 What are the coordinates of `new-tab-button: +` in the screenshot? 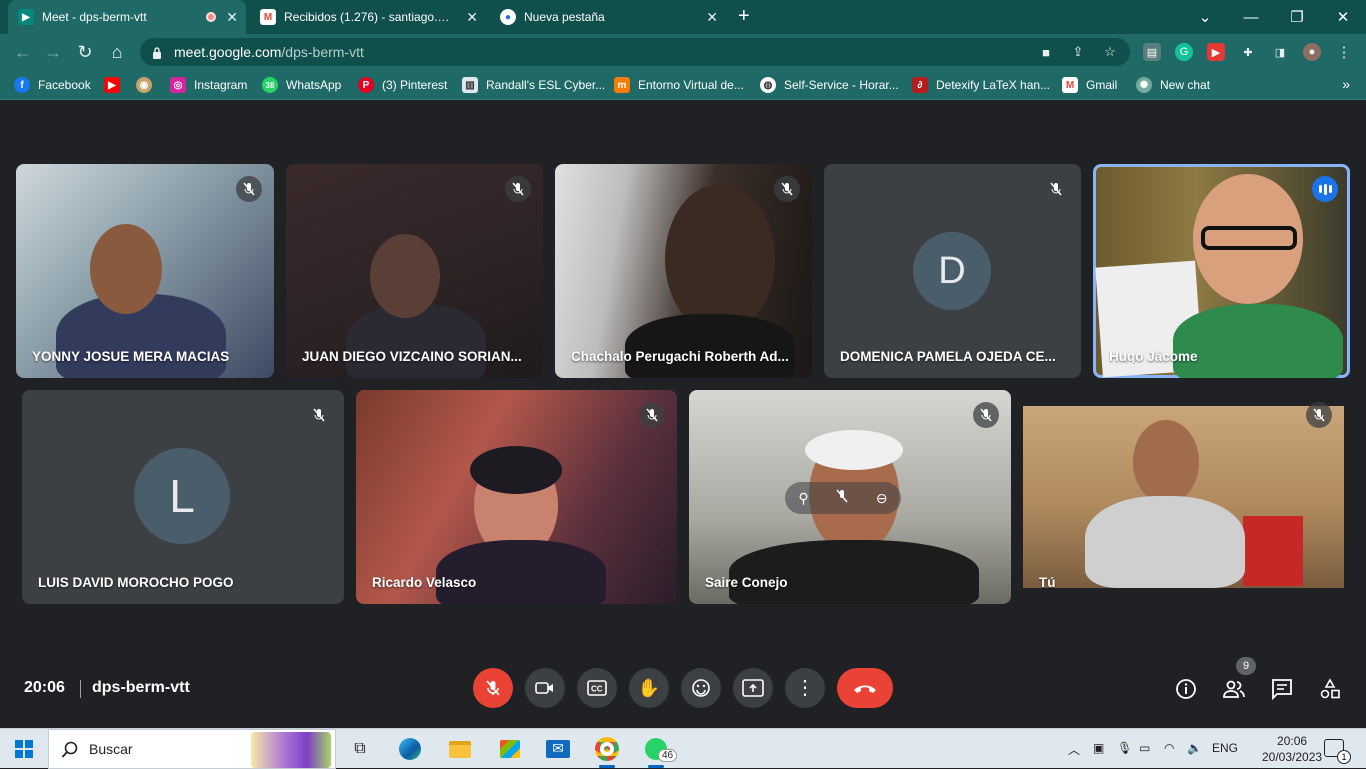 It's located at (744, 16).